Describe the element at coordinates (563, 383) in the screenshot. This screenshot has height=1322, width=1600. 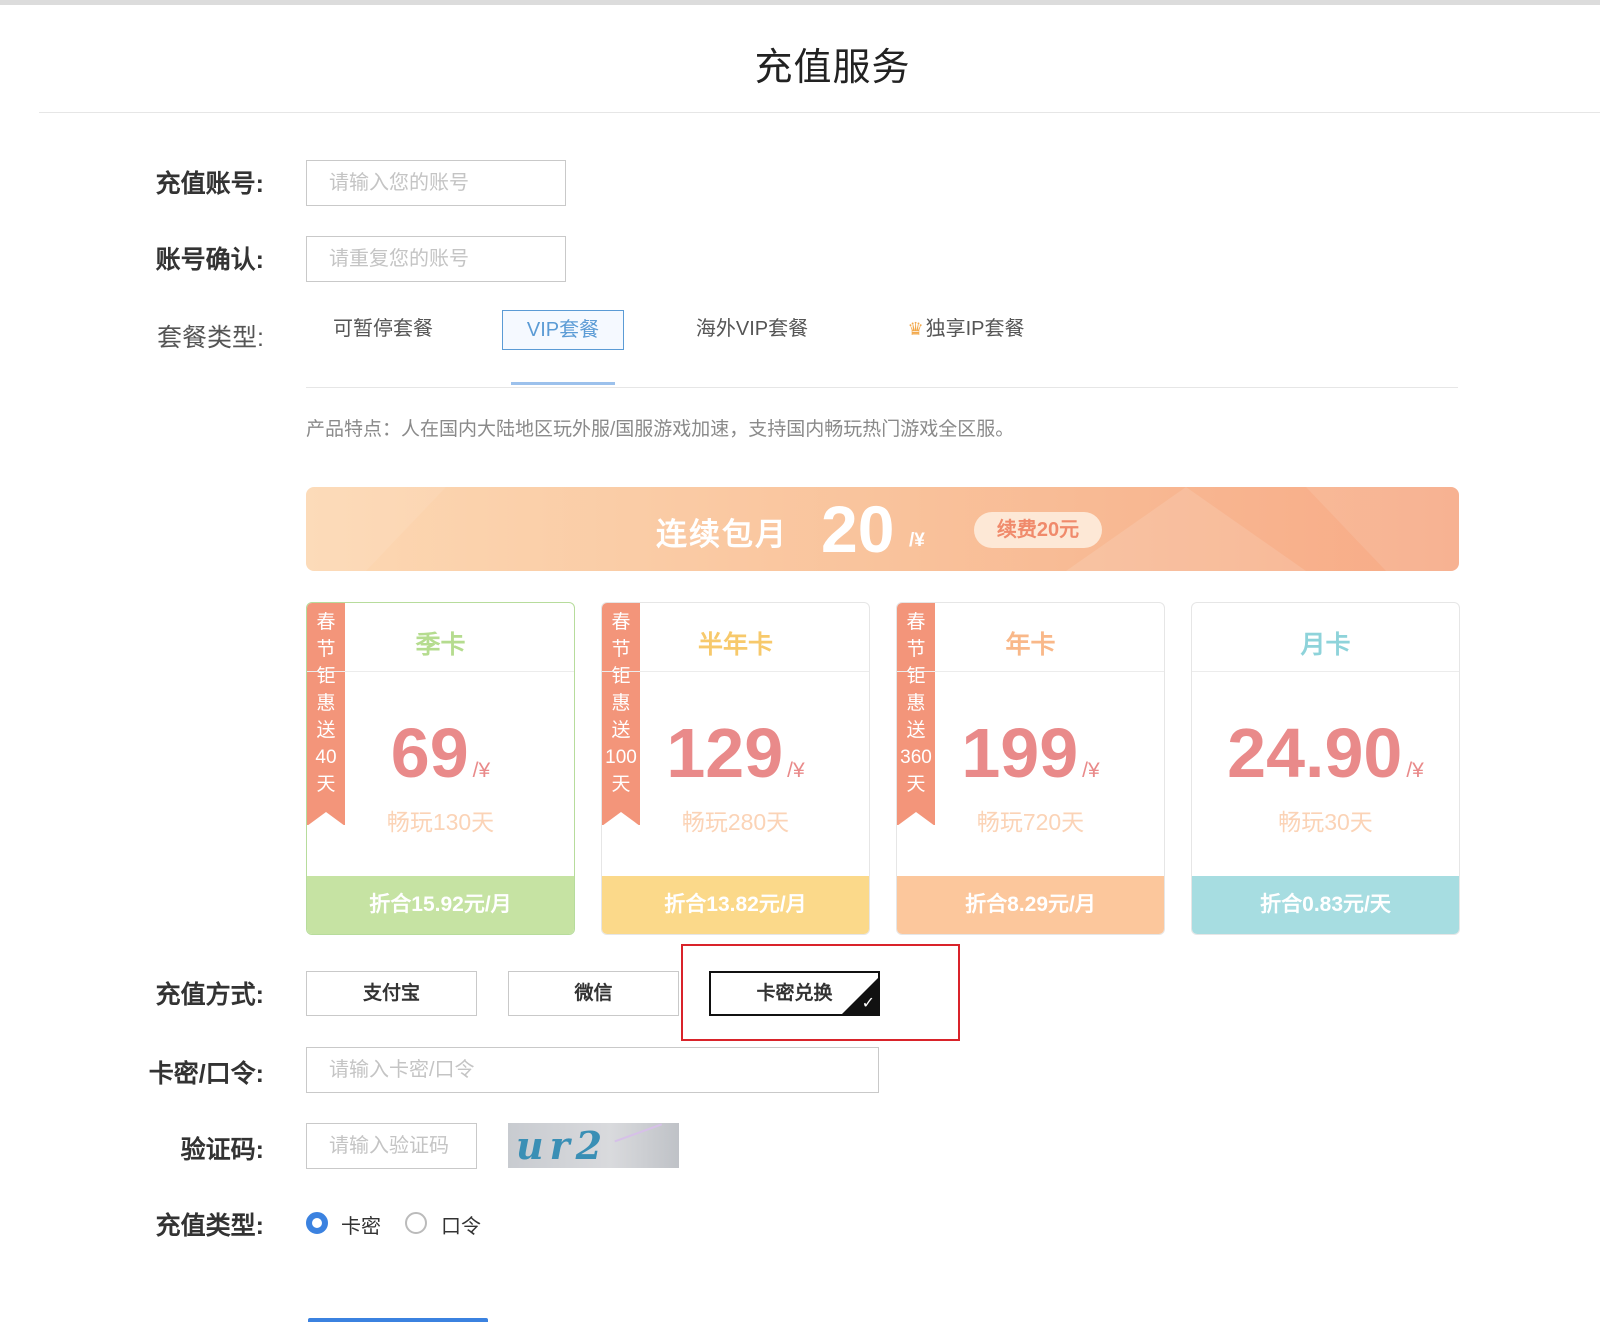
I see `active-tab-indicator` at that location.